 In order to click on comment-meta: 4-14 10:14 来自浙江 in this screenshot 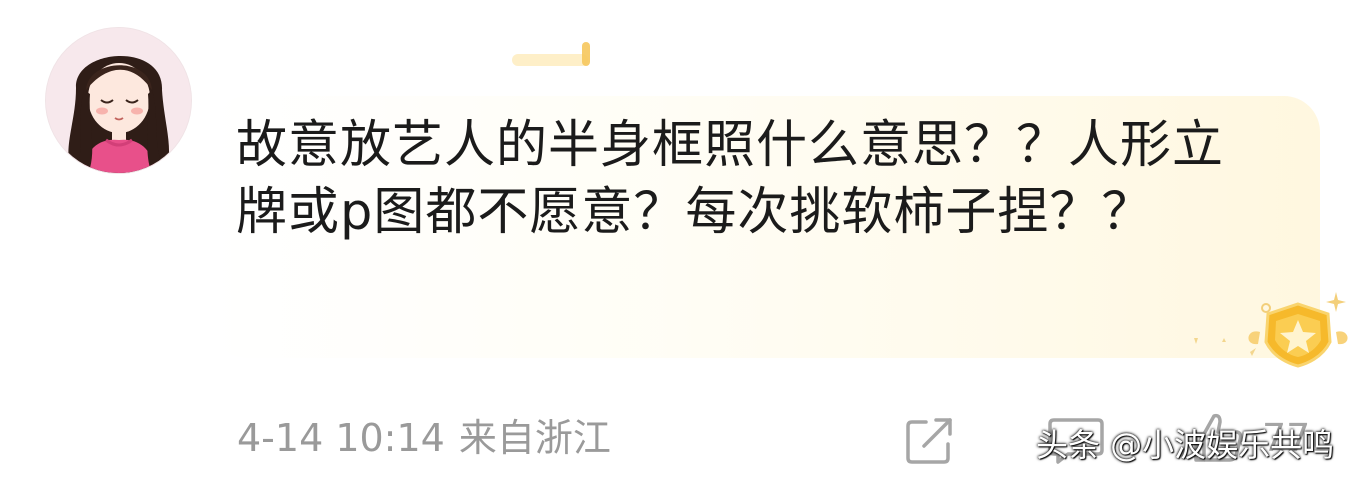, I will do `click(424, 438)`.